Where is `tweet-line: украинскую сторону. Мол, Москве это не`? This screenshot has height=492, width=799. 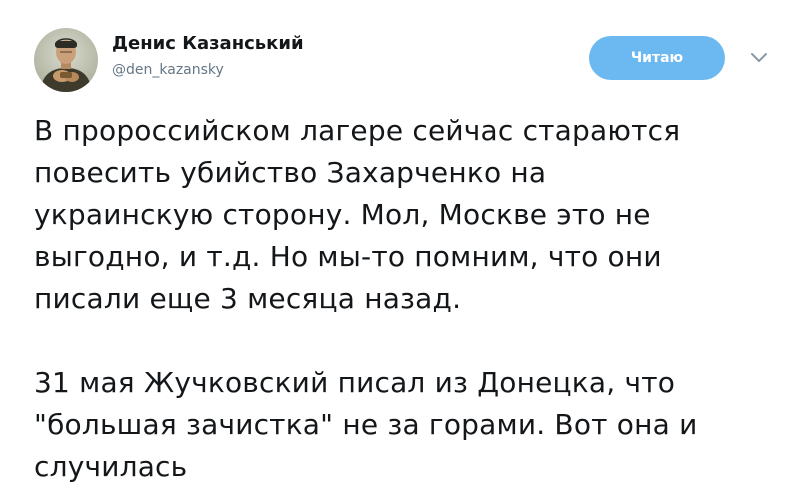
tweet-line: украинскую сторону. Мол, Москве это не is located at coordinates (342, 214).